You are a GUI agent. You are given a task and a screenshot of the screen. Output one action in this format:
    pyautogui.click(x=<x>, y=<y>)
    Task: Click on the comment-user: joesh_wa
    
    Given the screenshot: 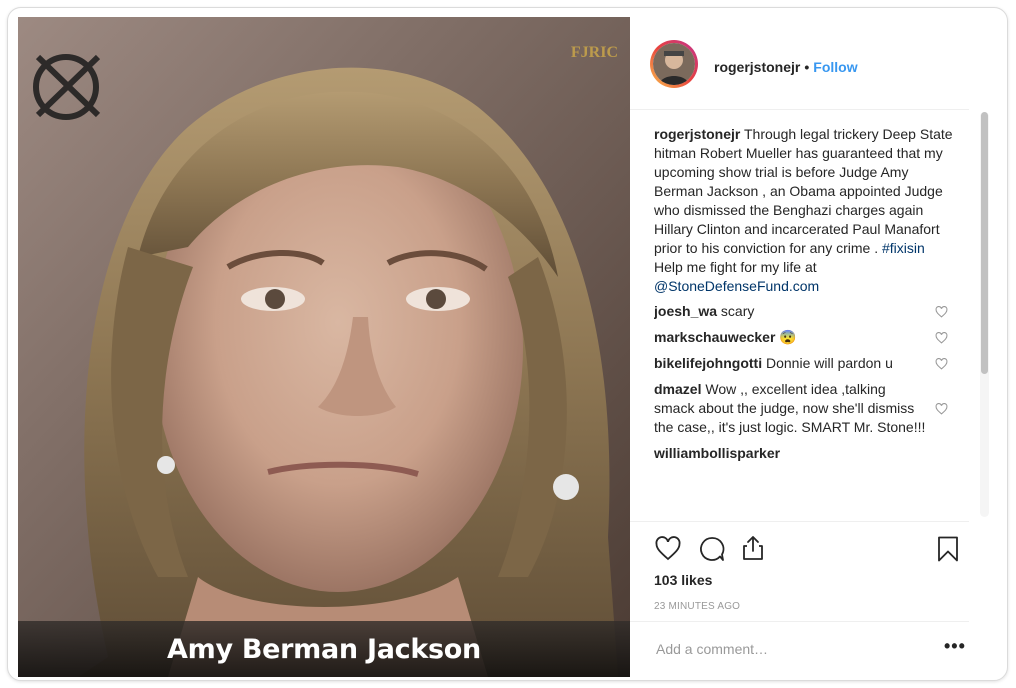 What is the action you would take?
    pyautogui.click(x=685, y=311)
    